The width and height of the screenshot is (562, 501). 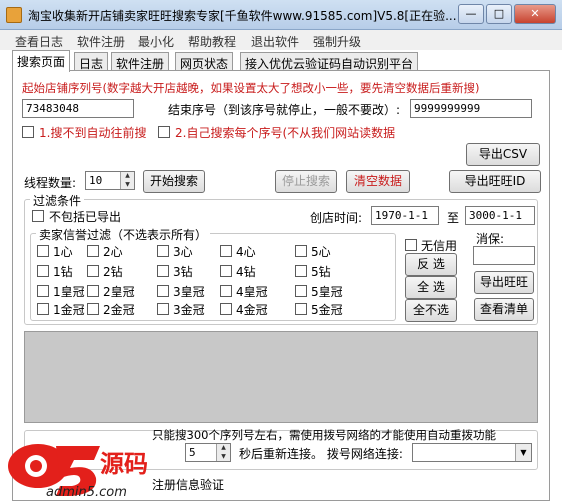 What do you see at coordinates (490, 239) in the screenshot?
I see `consumer-protection-label: 消保:` at bounding box center [490, 239].